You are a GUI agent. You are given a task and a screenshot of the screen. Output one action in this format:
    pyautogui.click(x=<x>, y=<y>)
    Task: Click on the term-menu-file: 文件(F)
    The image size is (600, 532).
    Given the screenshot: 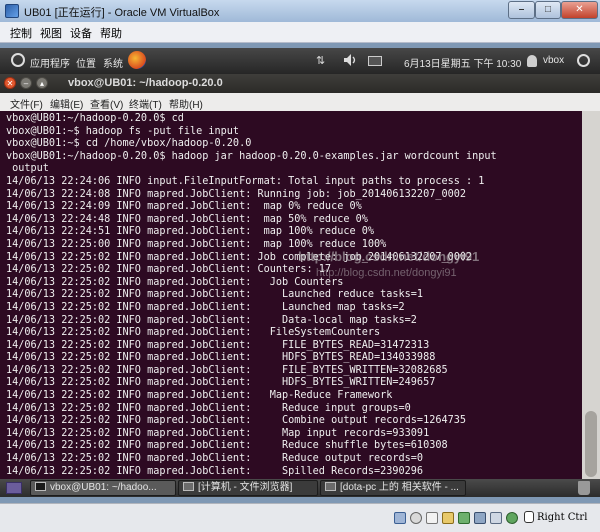 What is the action you would take?
    pyautogui.click(x=26, y=103)
    